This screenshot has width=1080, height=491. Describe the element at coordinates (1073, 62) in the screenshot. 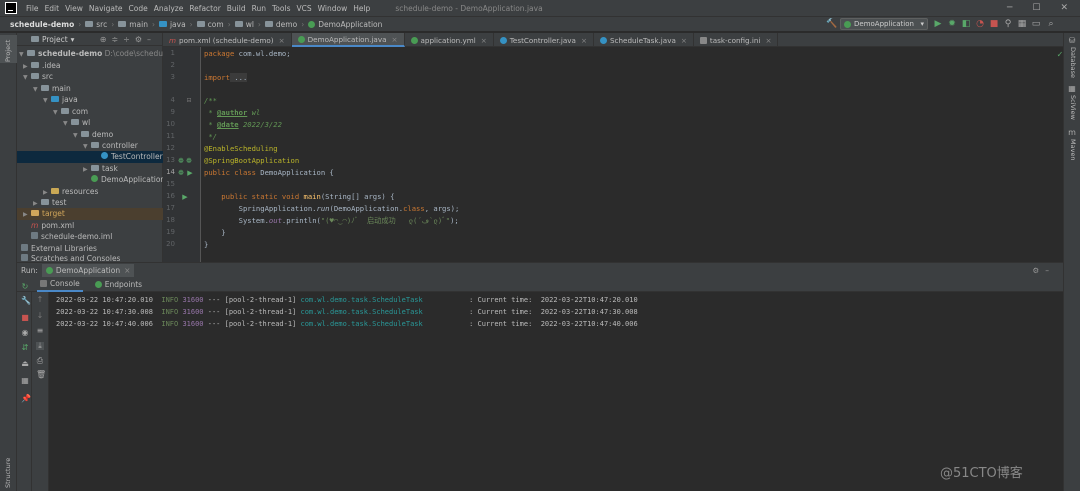

I see `database-tool-label: Database` at that location.